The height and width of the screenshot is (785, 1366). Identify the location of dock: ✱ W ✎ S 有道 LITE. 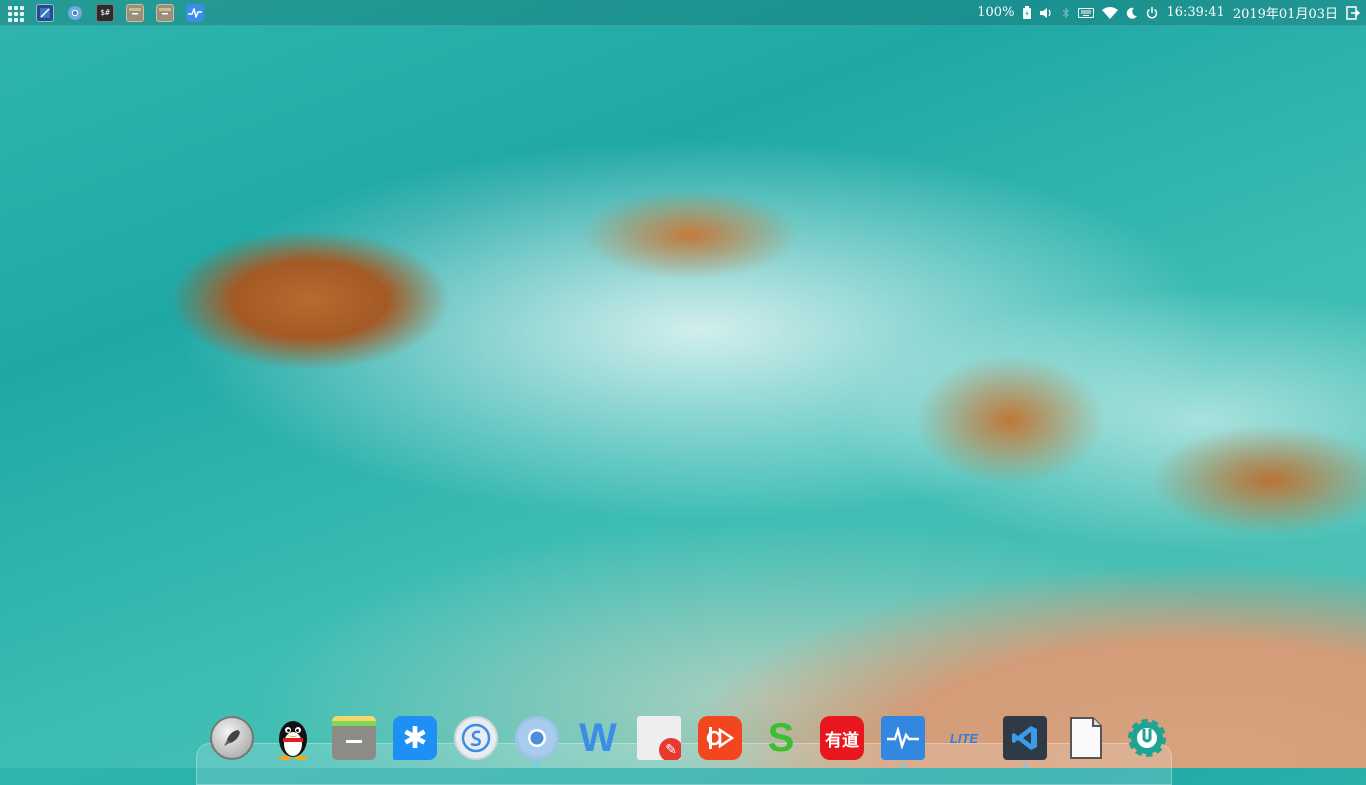
(689, 739).